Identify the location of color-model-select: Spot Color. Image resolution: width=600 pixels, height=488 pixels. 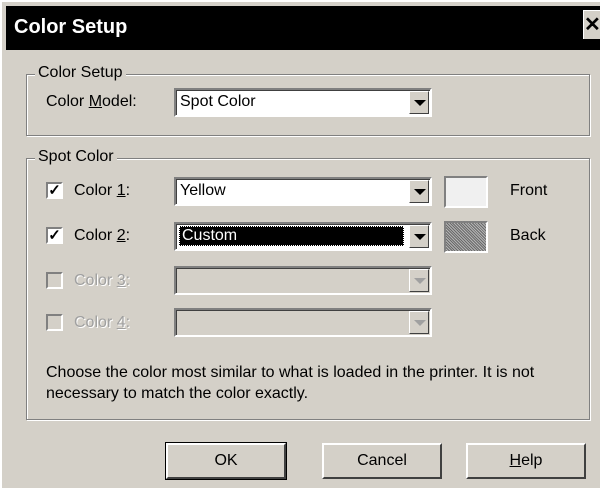
(303, 102).